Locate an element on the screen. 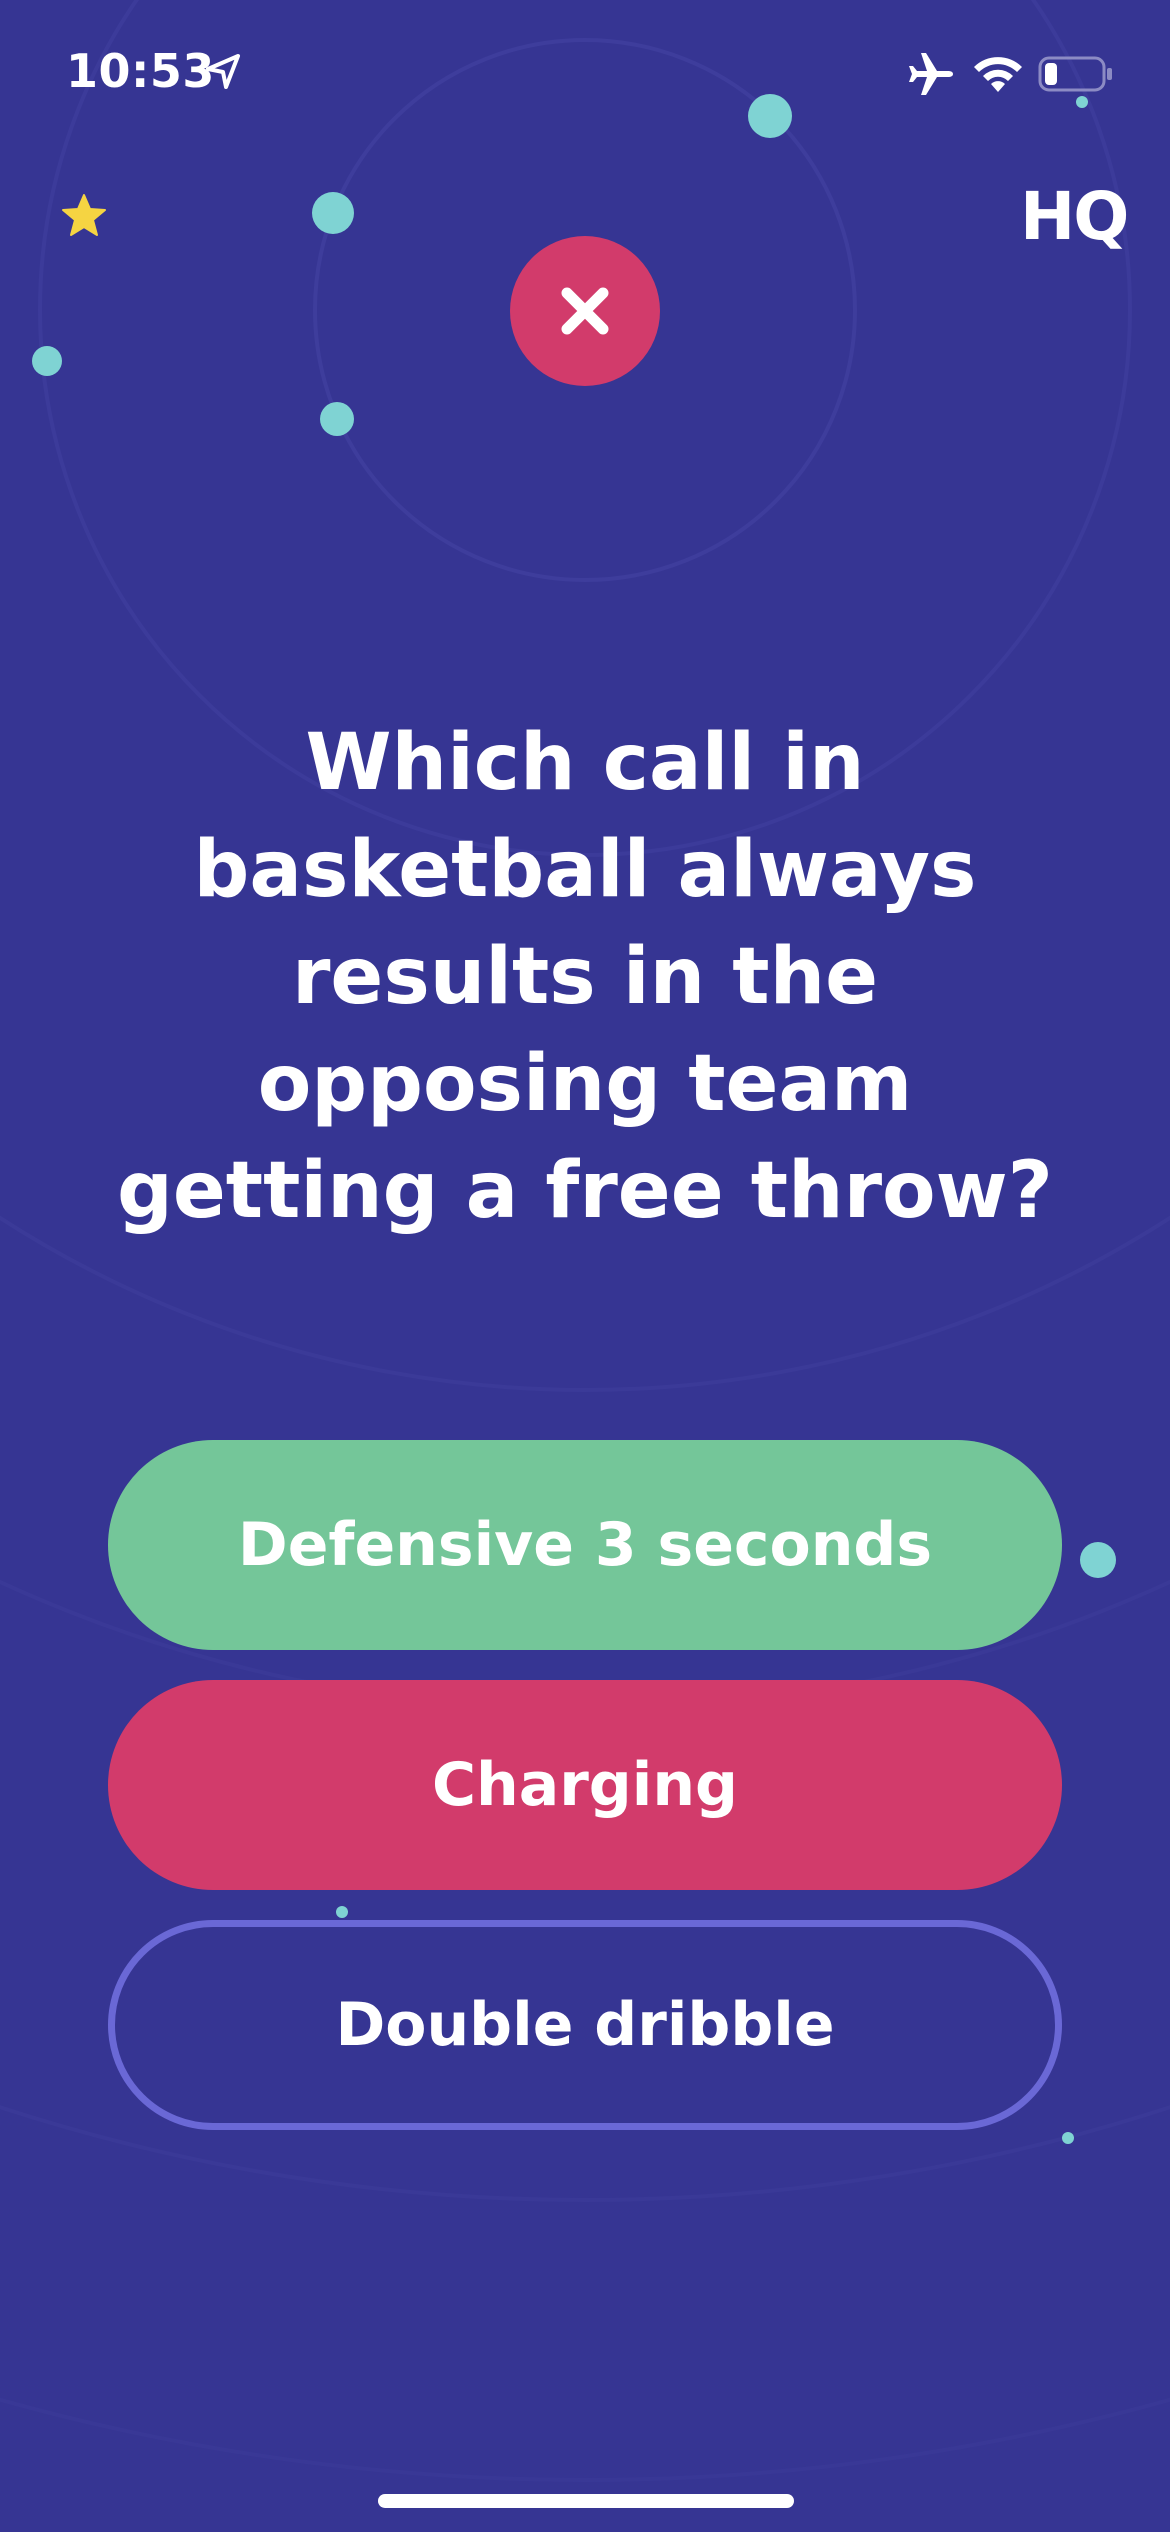 This screenshot has height=2532, width=1170. wrong-answer-badge is located at coordinates (585, 311).